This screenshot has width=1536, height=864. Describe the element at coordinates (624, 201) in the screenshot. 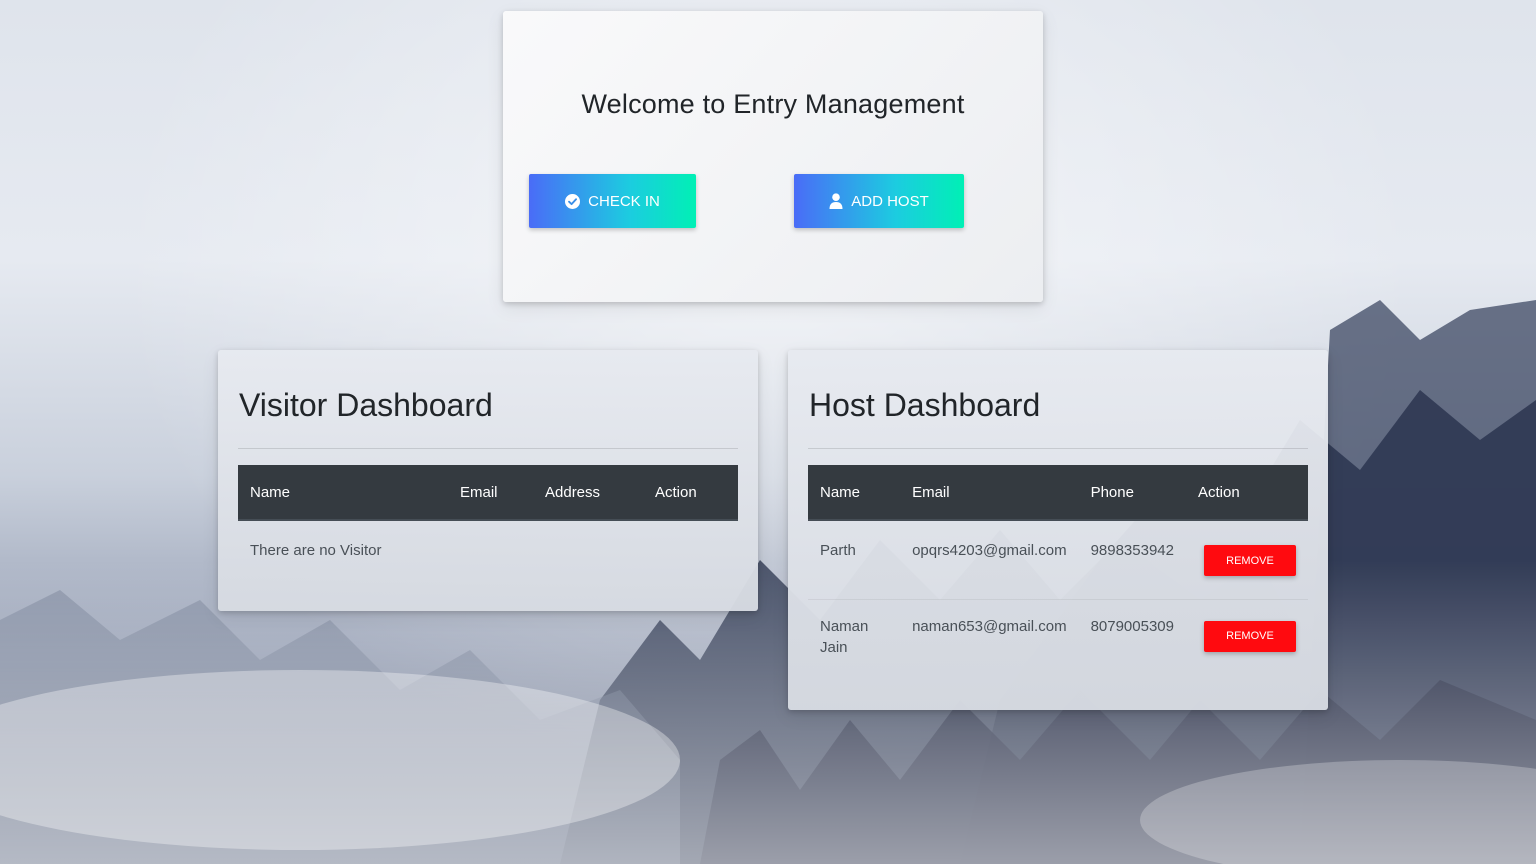

I see `check-in-label: CHECK IN` at that location.